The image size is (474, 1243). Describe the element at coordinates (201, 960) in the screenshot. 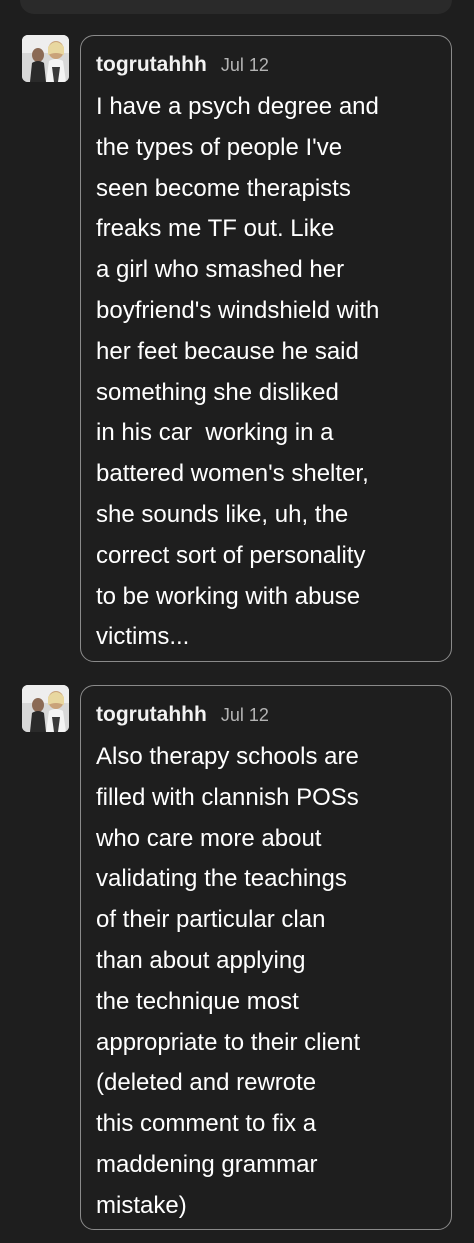

I see `comment-text-line: than about applying` at that location.